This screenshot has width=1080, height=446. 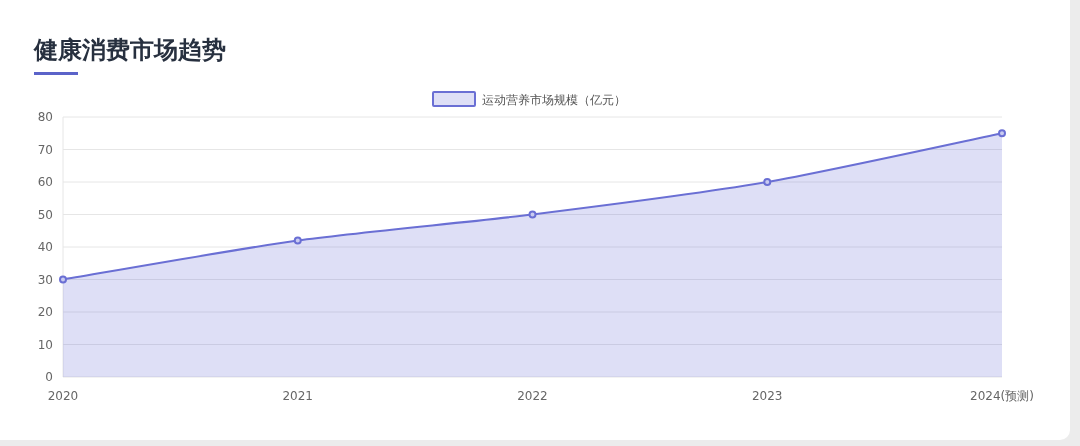 I want to click on x-tick-label: 2024(预测), so click(x=1002, y=396).